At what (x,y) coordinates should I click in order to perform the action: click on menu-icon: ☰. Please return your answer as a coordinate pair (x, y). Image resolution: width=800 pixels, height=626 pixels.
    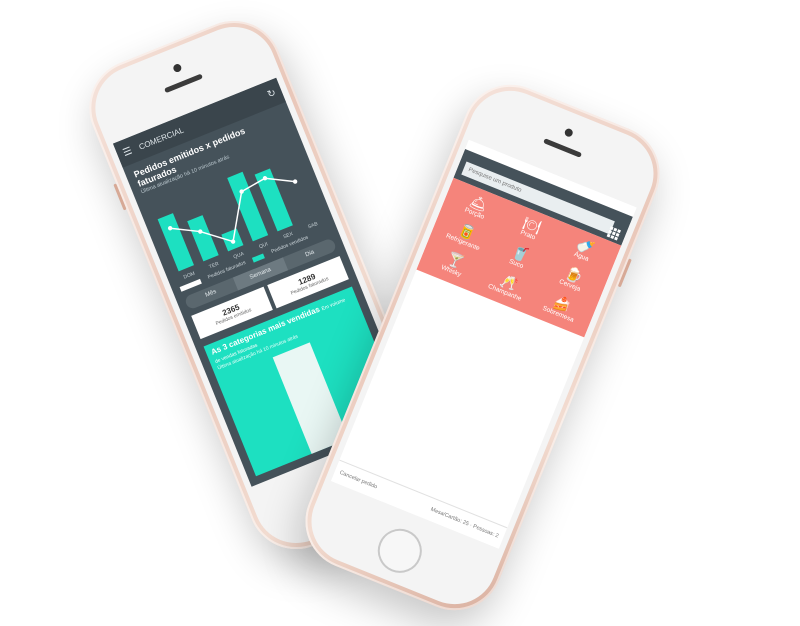
    Looking at the image, I should click on (127, 152).